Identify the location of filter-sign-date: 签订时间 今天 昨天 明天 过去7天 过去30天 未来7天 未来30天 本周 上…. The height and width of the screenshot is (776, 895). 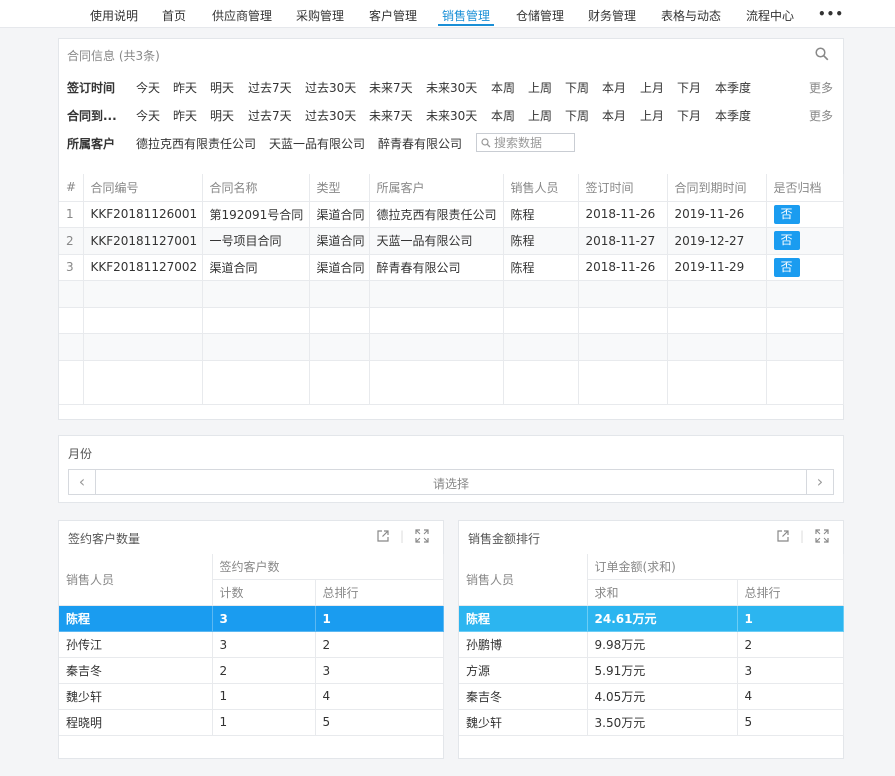
(452, 87).